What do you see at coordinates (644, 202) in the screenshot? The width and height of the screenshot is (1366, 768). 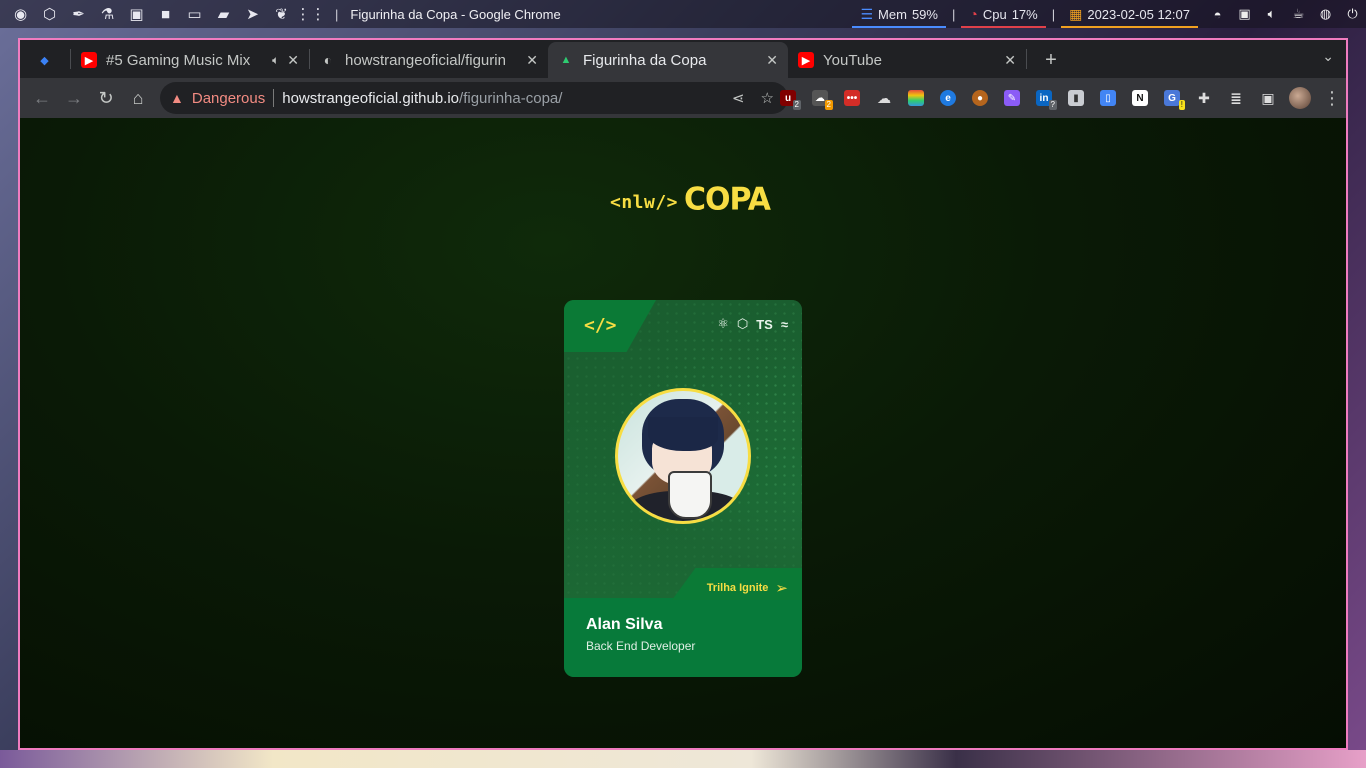 I see `logo-tag: <nlw/>` at bounding box center [644, 202].